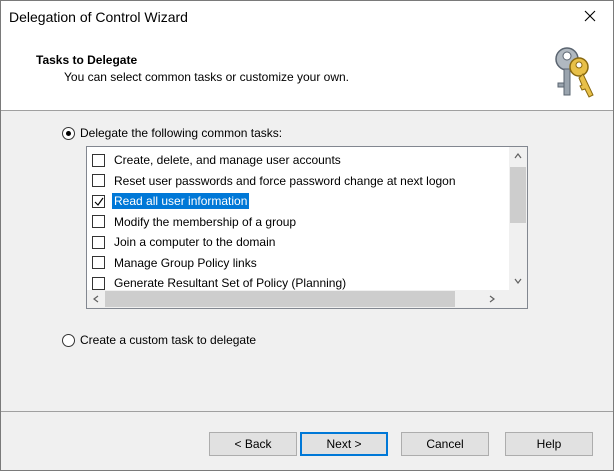 This screenshot has height=471, width=614. What do you see at coordinates (307, 411) in the screenshot?
I see `footer-divider` at bounding box center [307, 411].